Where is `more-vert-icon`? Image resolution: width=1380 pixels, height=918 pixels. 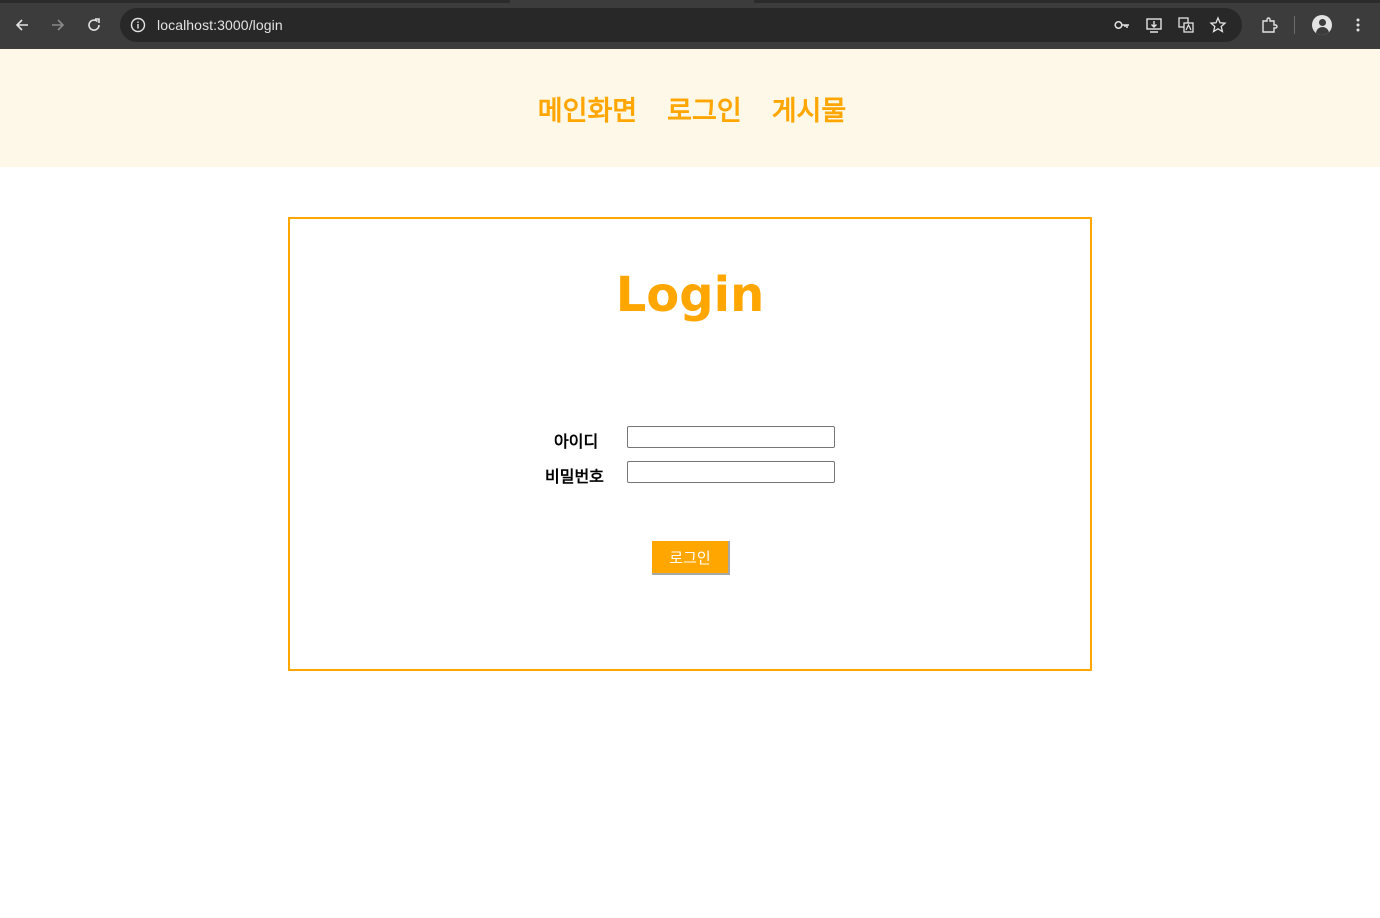
more-vert-icon is located at coordinates (1358, 25).